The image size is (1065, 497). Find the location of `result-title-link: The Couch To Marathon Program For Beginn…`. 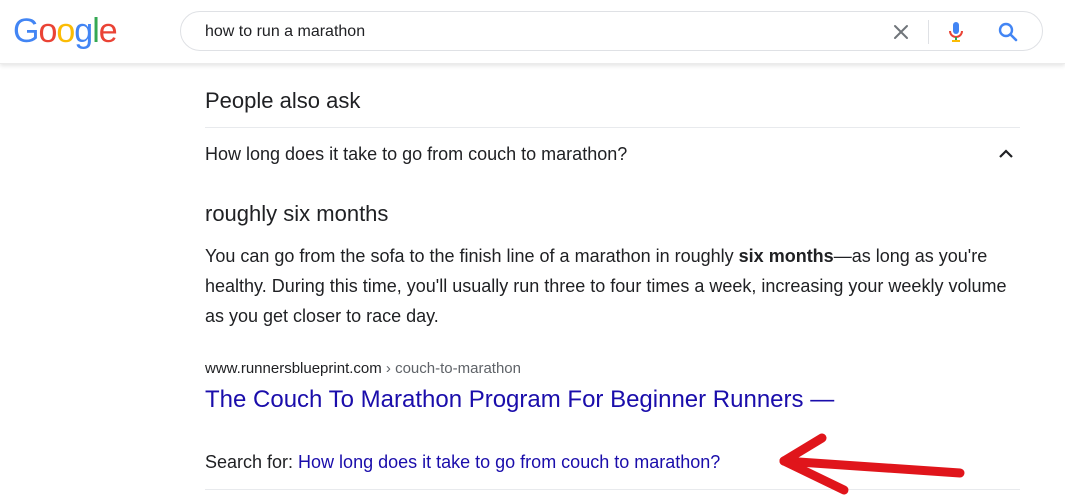

result-title-link: The Couch To Marathon Program For Beginn… is located at coordinates (519, 400).